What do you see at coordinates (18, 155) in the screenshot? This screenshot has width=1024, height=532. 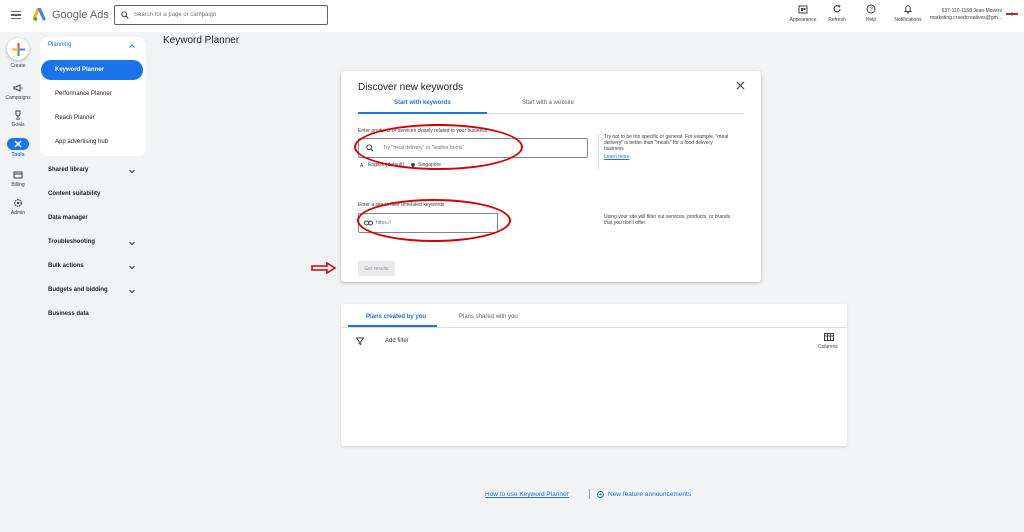 I see `tools-label: Tools` at bounding box center [18, 155].